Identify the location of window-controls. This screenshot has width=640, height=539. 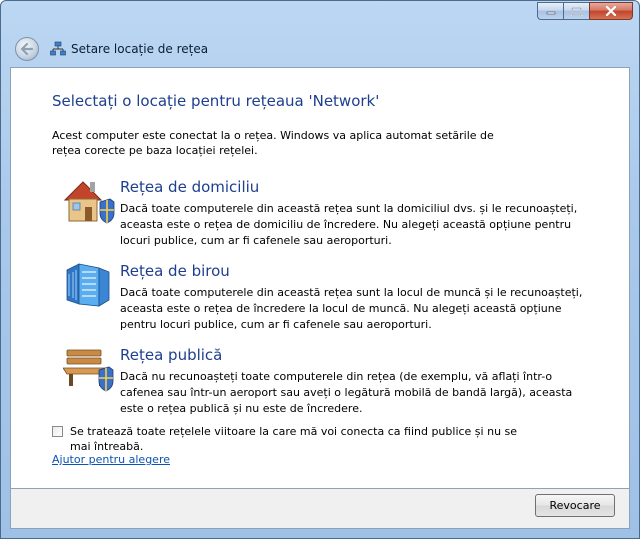
(585, 11).